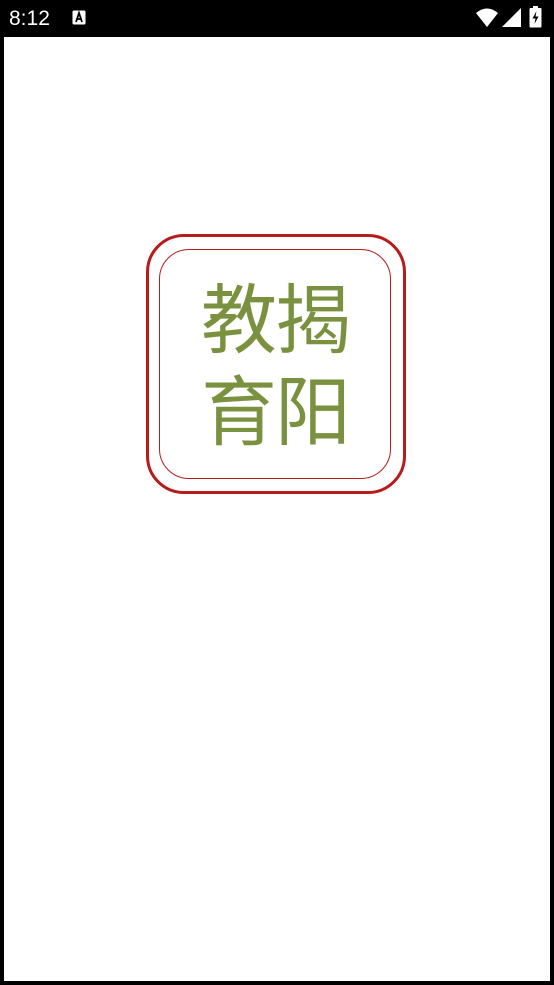 The image size is (554, 985). I want to click on logo-text-line-1: 教揭, so click(276, 320).